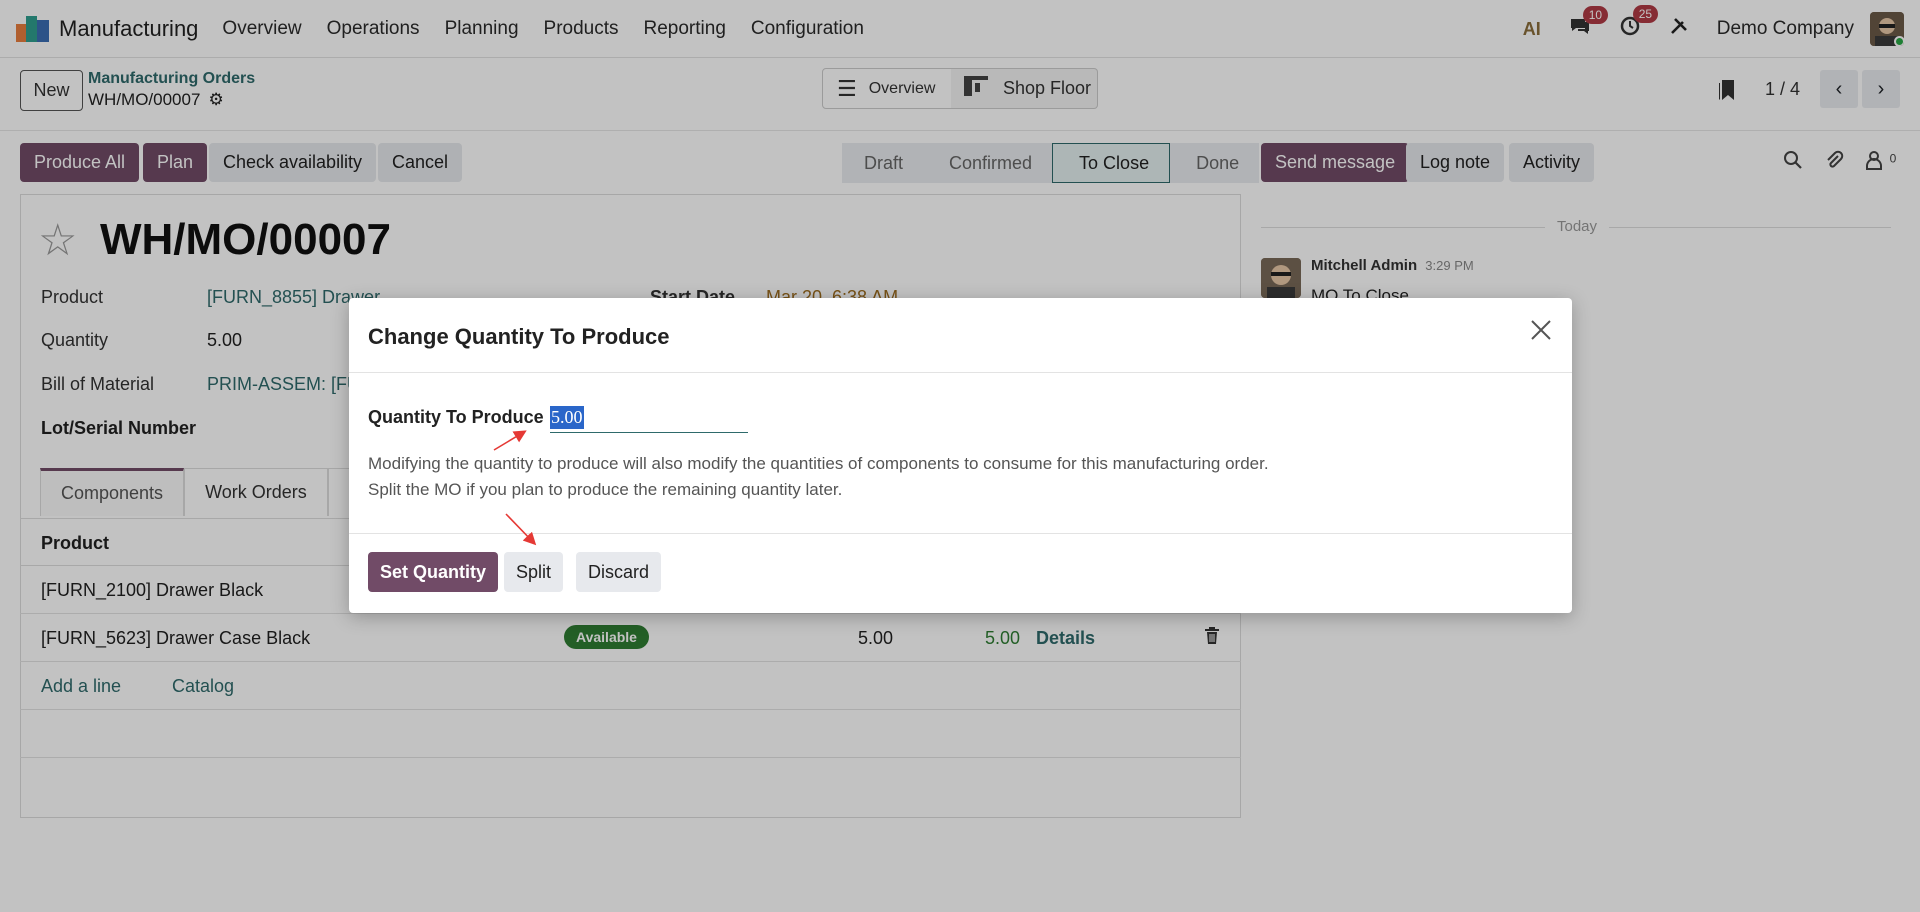 The width and height of the screenshot is (1920, 912). Describe the element at coordinates (960, 573) in the screenshot. I see `dialog-footer: Set Quantity Split Discard` at that location.